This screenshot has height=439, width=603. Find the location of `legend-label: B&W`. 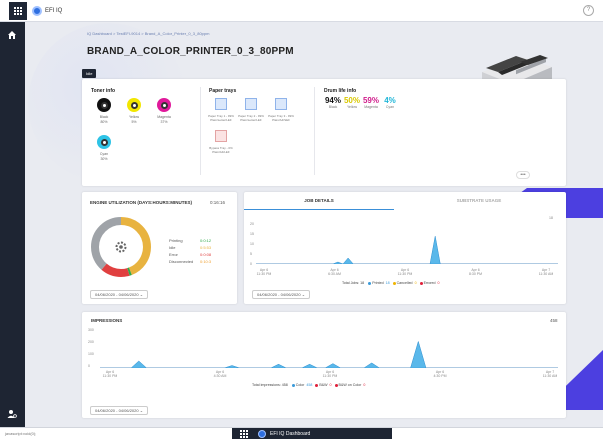

legend-label: B&W is located at coordinates (323, 385).